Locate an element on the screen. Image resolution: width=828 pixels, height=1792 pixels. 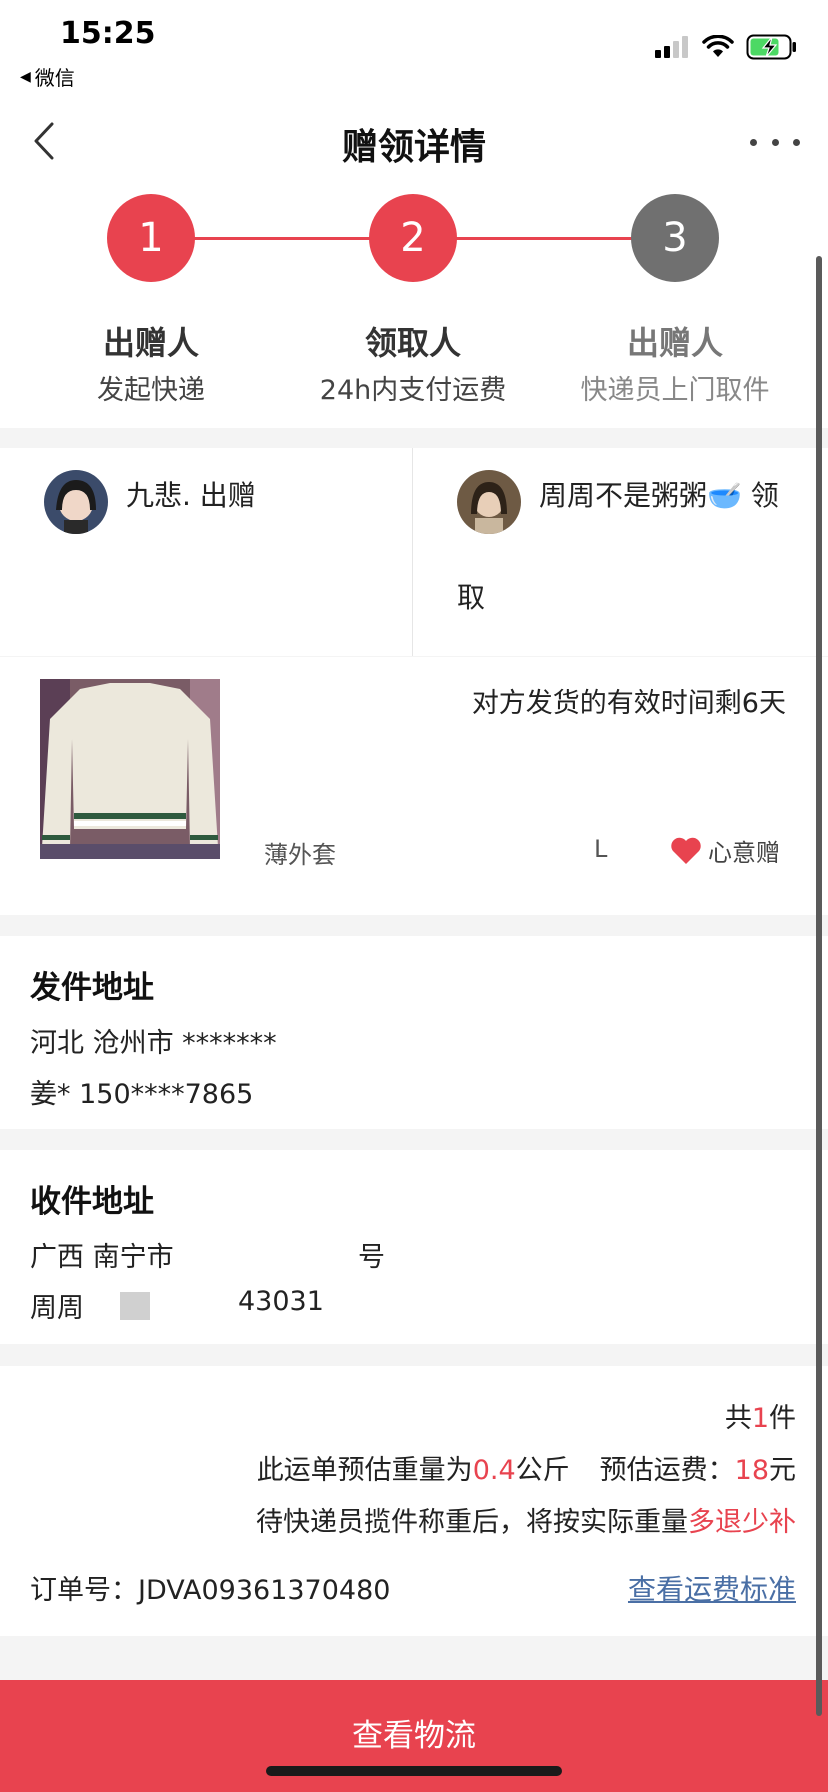
gift-tag: 心意赠 is located at coordinates (725, 850).